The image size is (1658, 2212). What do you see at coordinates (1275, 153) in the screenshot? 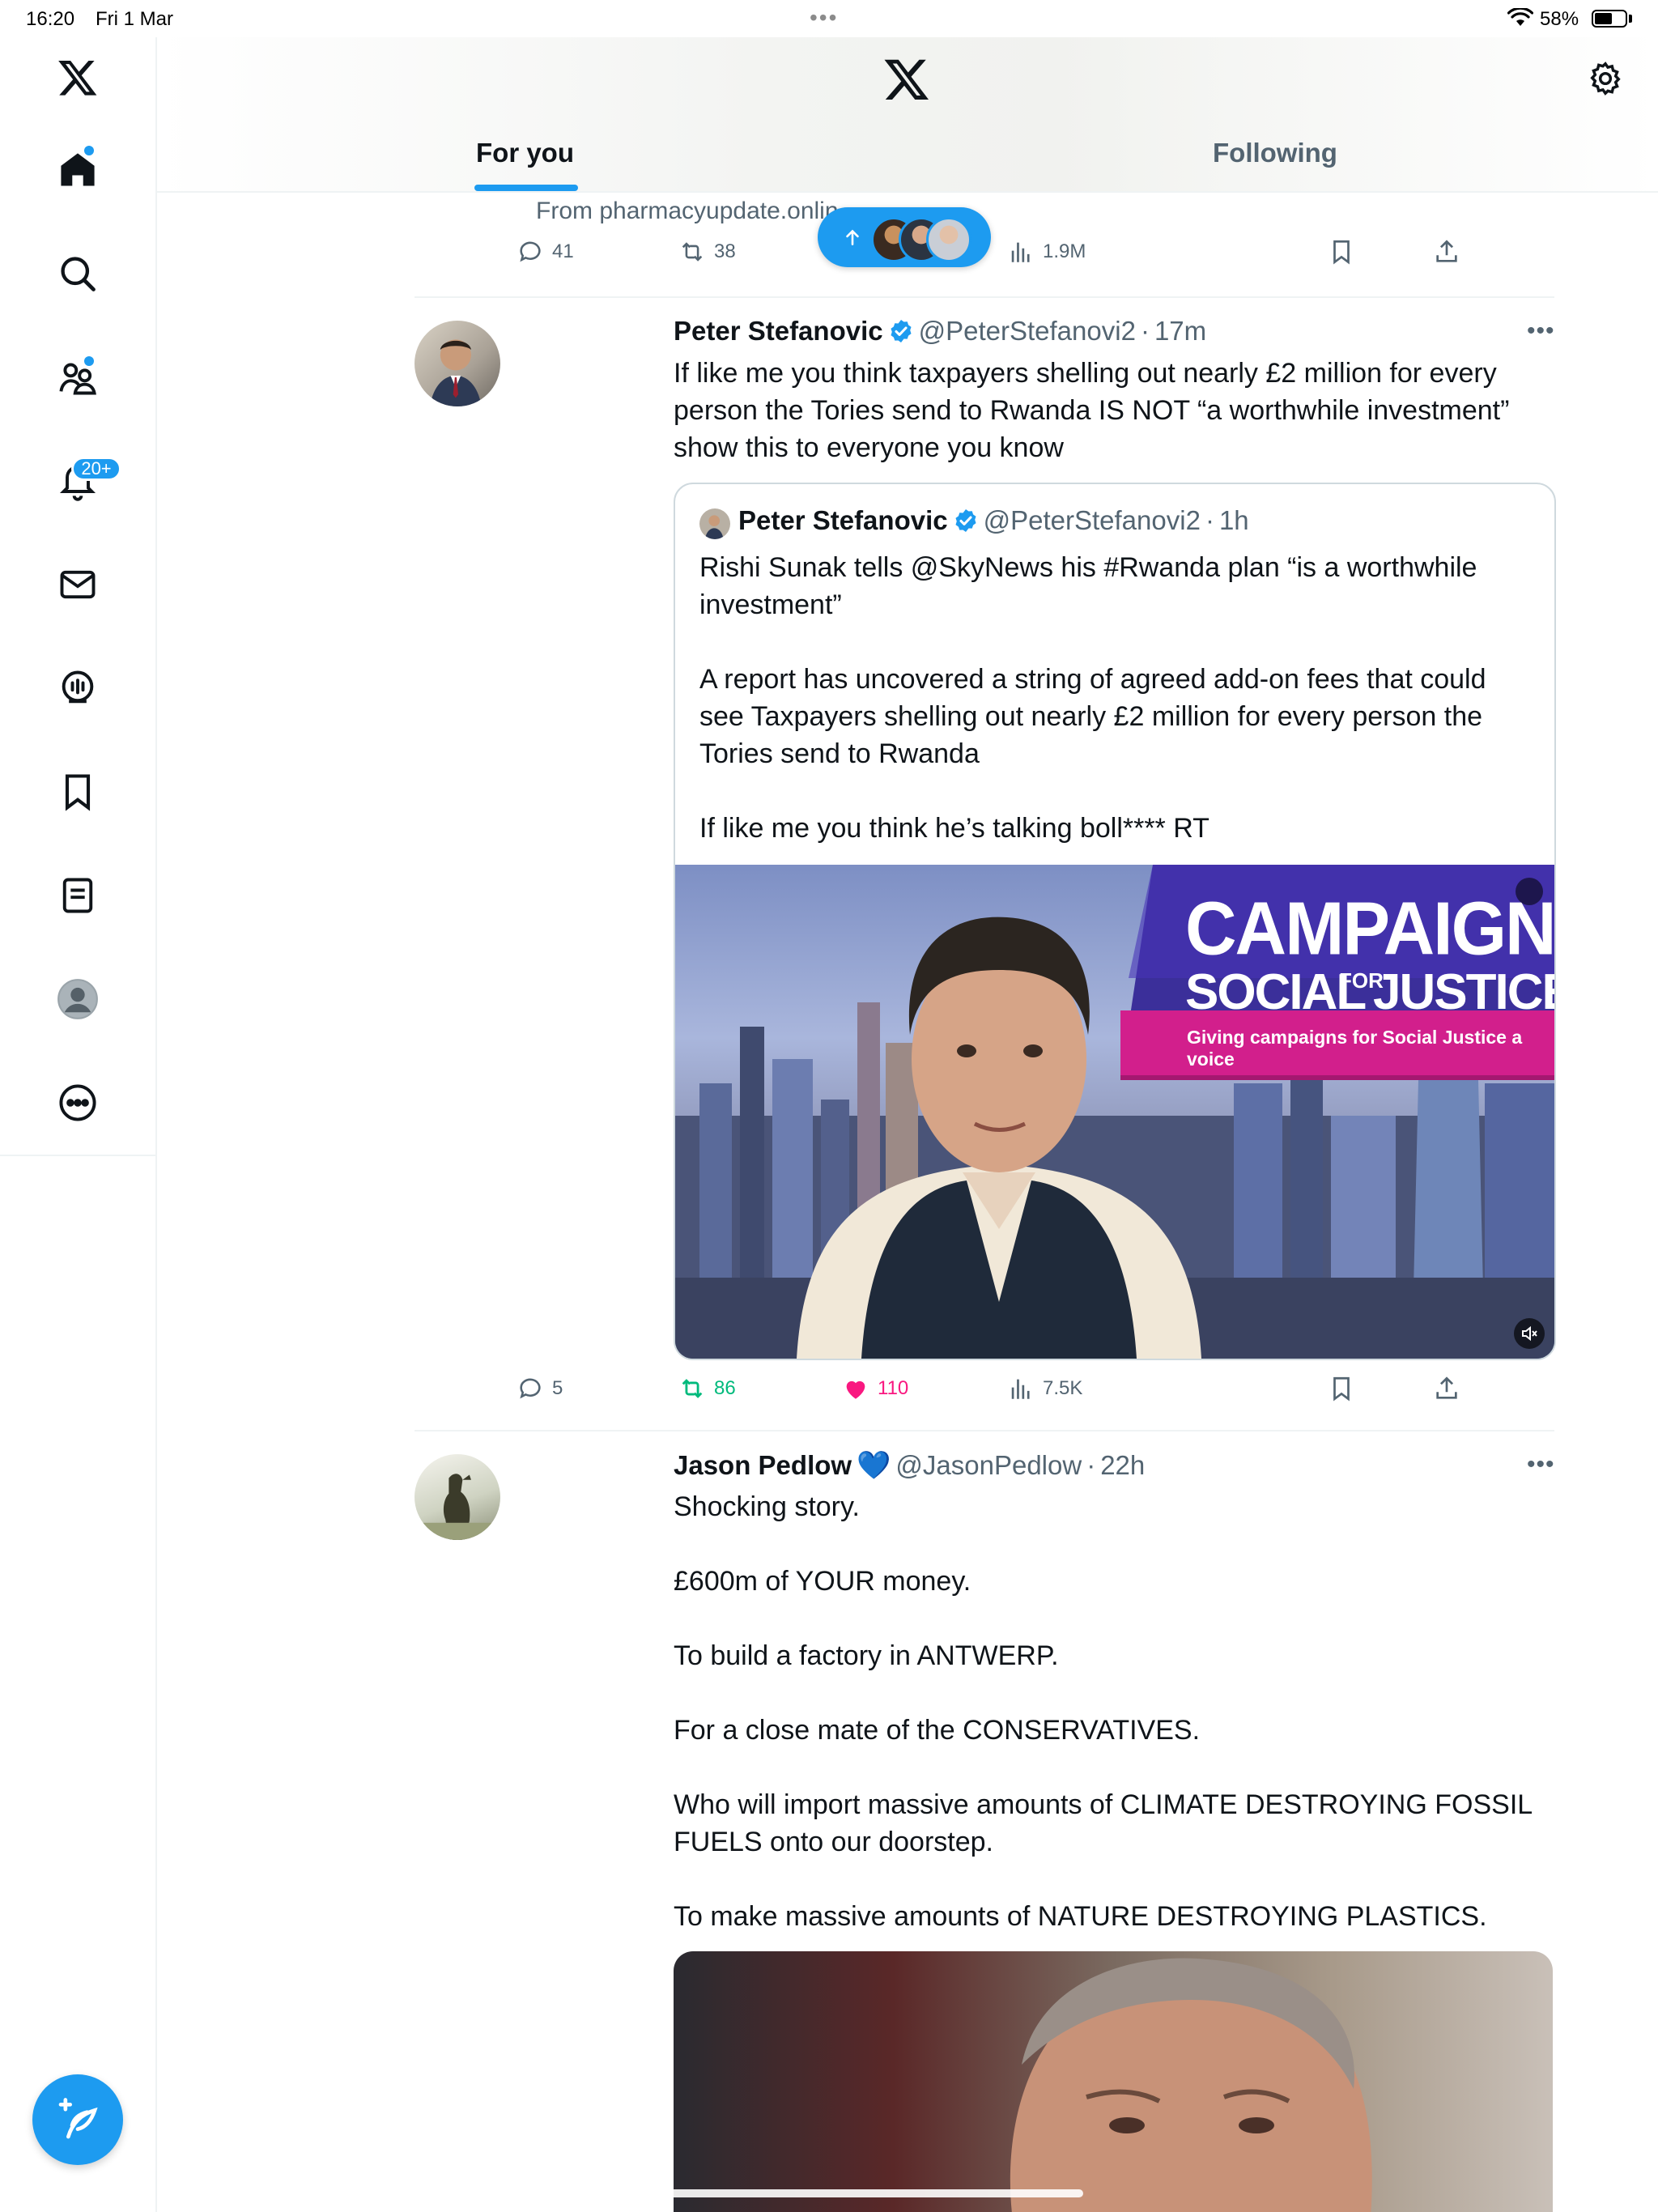
I see `tab-following: Following` at bounding box center [1275, 153].